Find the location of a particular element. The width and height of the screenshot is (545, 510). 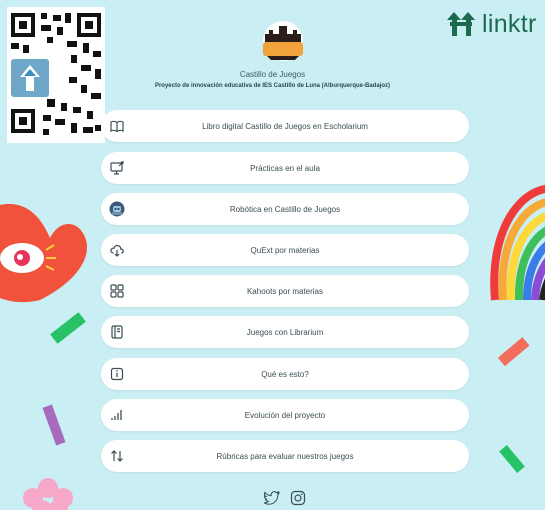

linktree-brand: linktr is located at coordinates (491, 24).